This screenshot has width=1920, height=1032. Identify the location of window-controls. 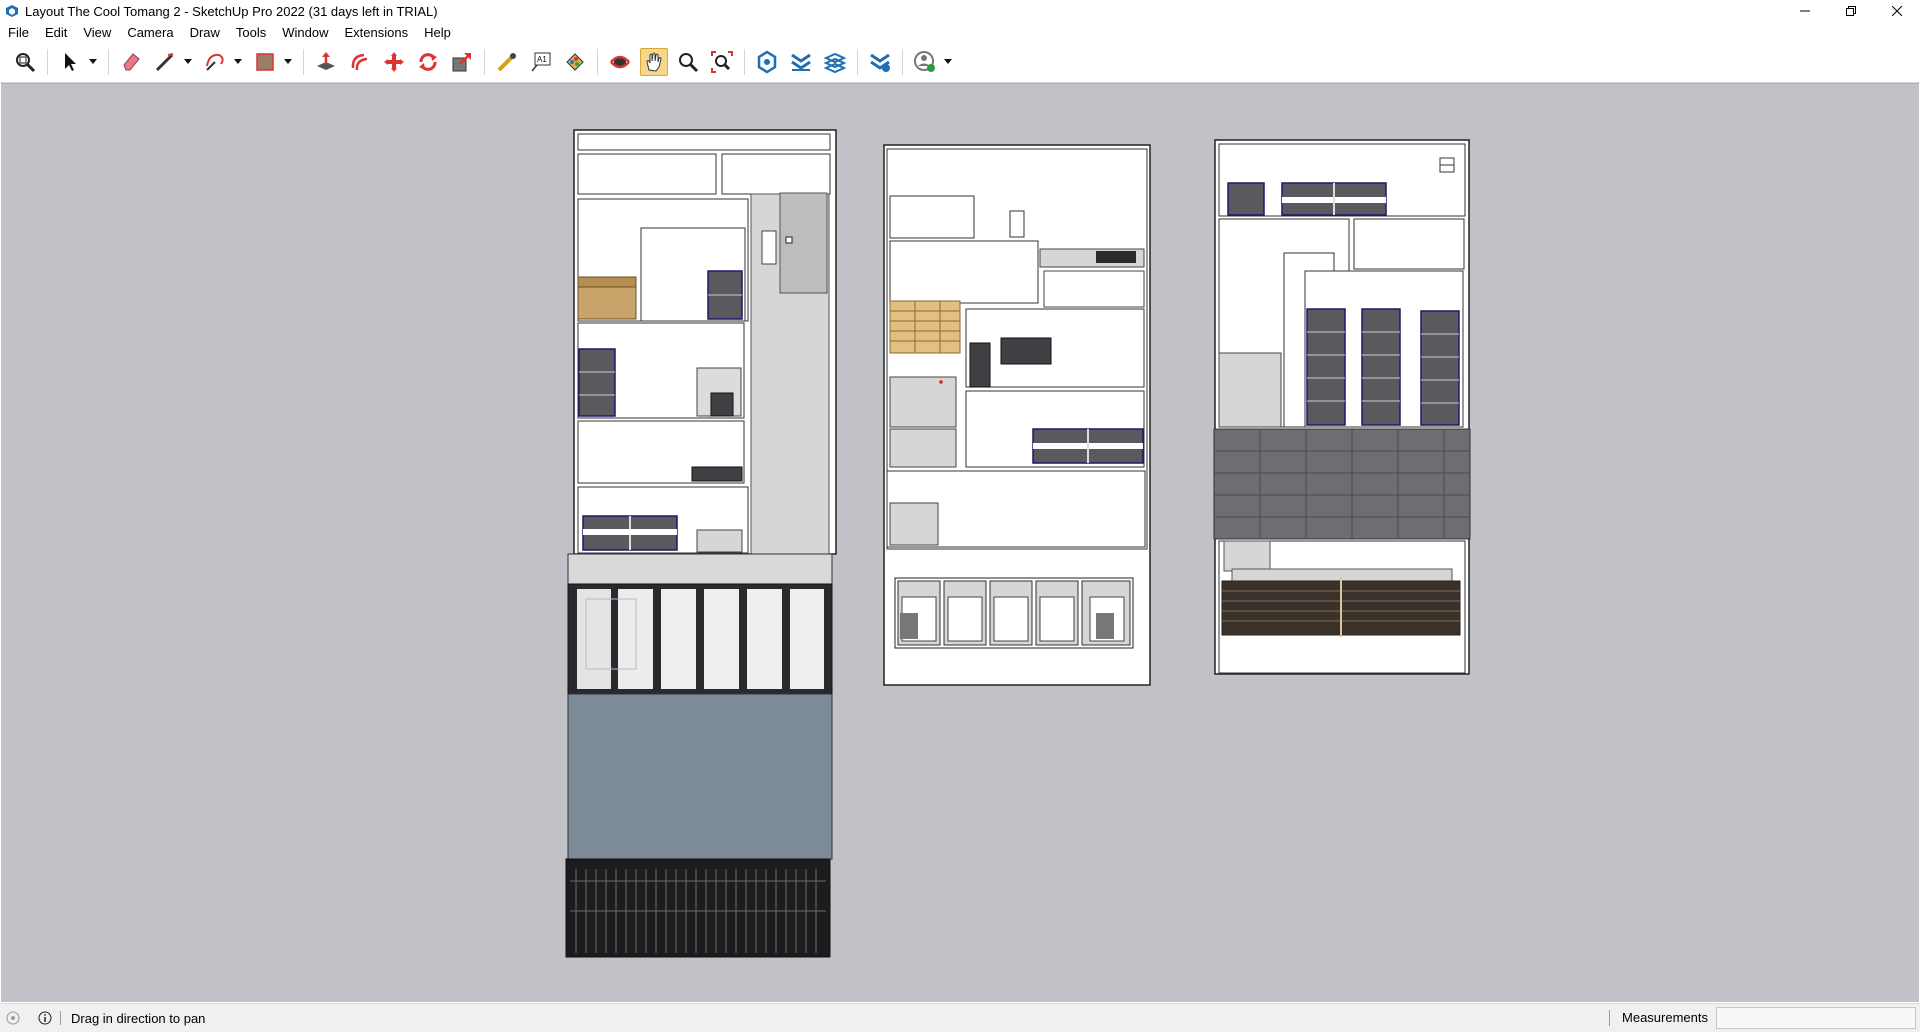
(1851, 11).